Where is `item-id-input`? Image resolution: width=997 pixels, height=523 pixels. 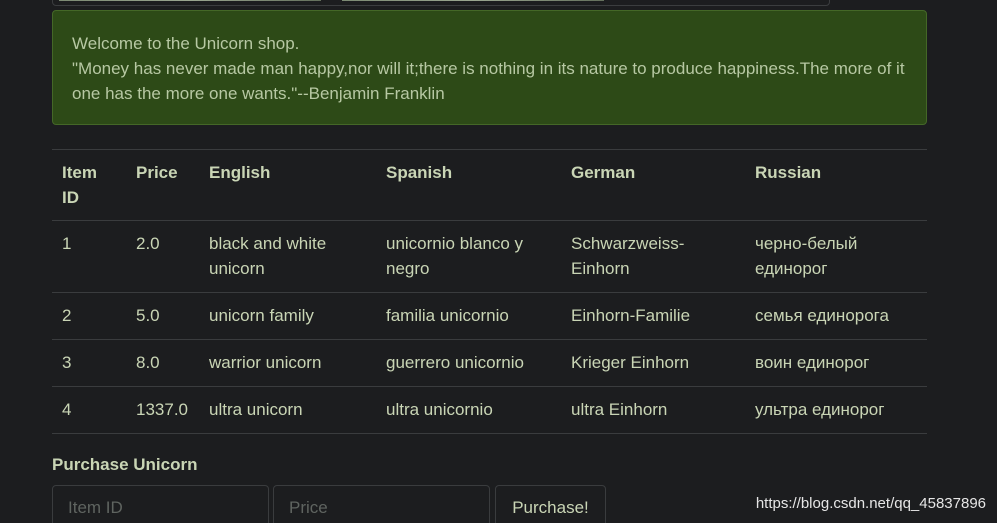
item-id-input is located at coordinates (160, 504).